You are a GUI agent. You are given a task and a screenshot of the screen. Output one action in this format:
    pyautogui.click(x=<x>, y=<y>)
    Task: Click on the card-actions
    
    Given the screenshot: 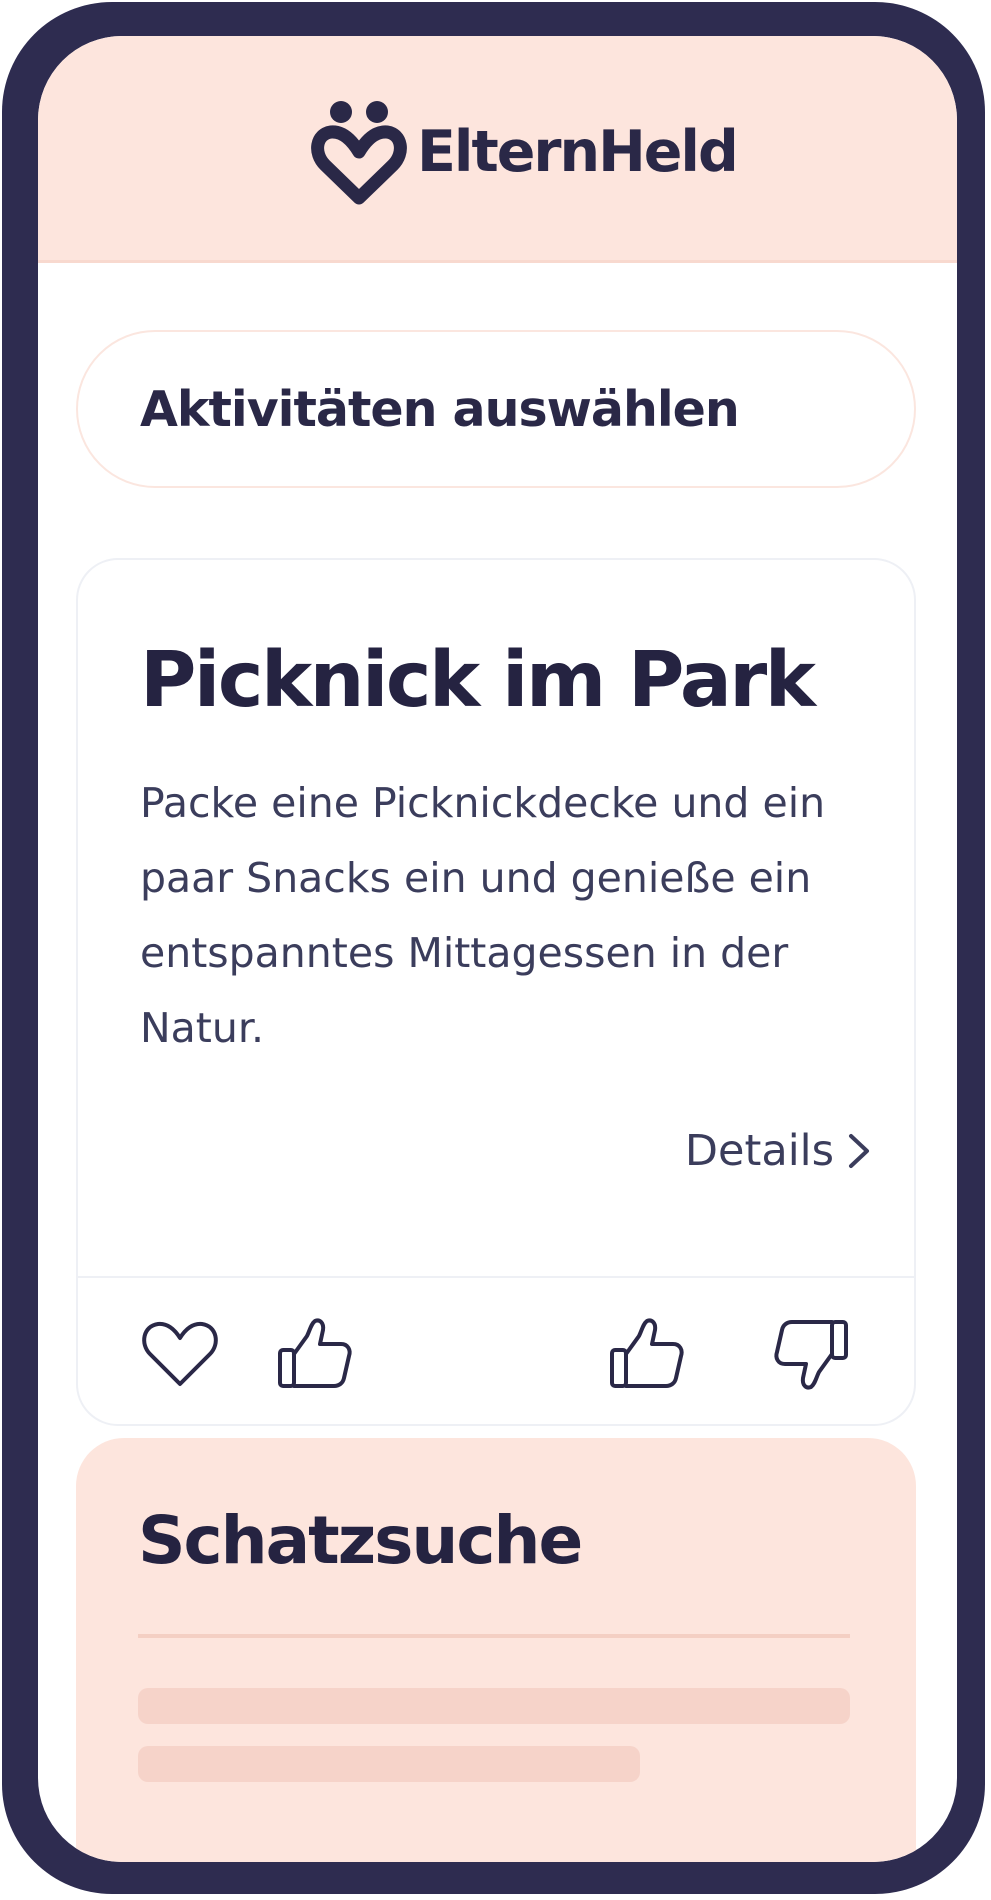 What is the action you would take?
    pyautogui.click(x=496, y=1352)
    